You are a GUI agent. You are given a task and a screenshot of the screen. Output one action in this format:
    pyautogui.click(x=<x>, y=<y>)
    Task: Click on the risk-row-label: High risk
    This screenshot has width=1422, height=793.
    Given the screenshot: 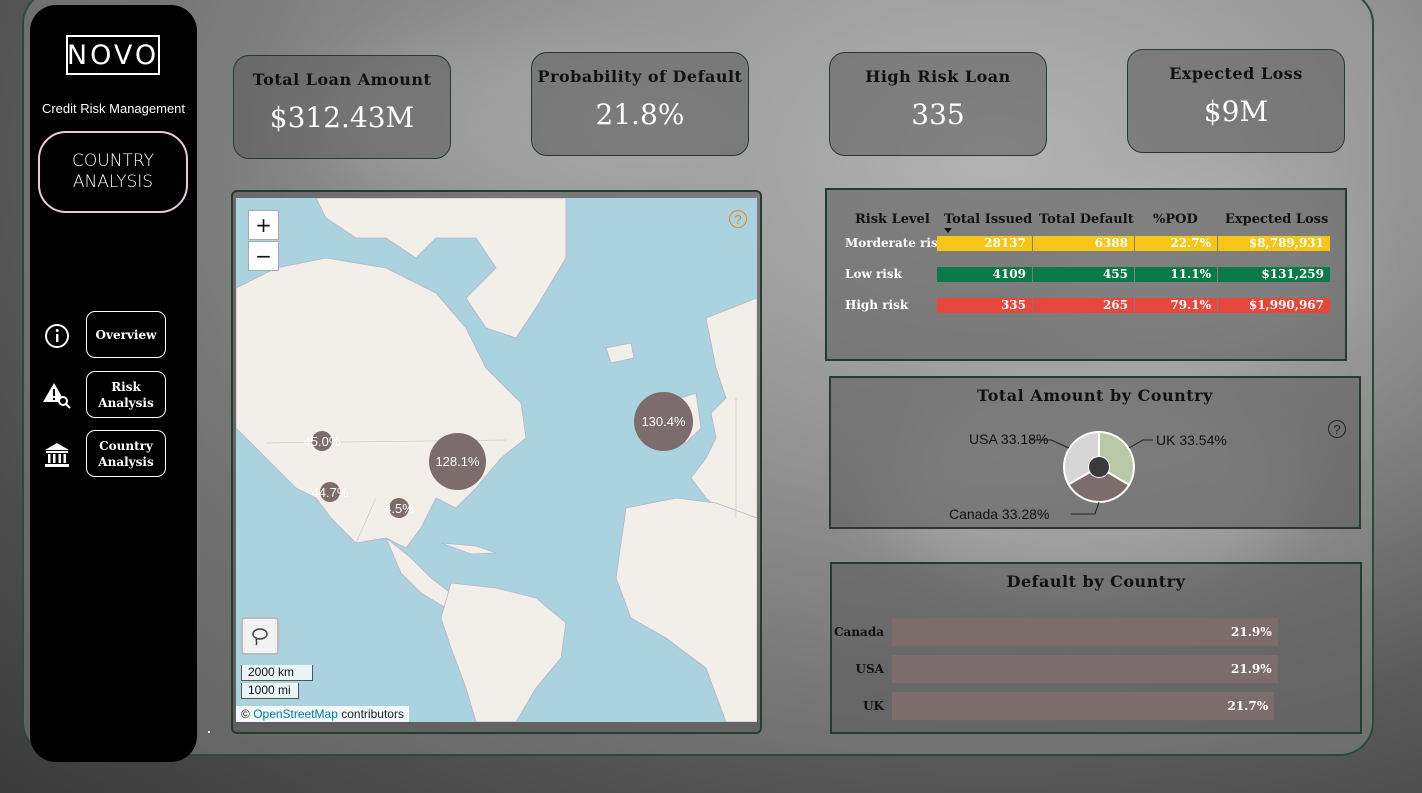 What is the action you would take?
    pyautogui.click(x=876, y=305)
    